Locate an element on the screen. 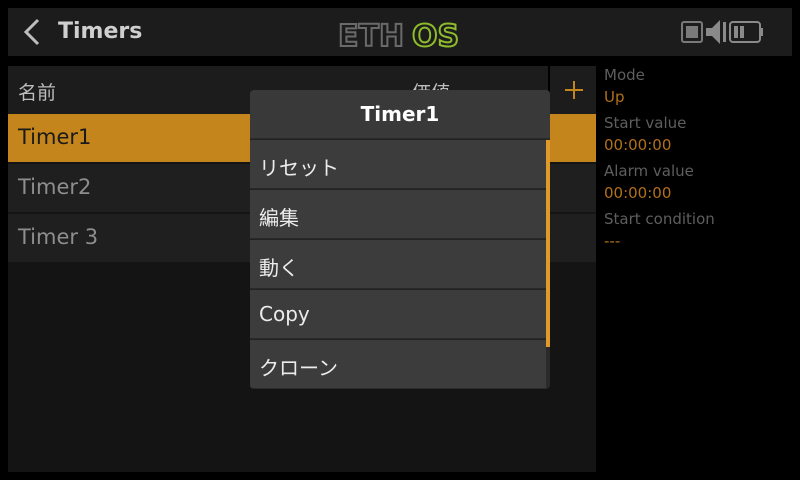 This screenshot has height=480, width=800. logo-text-right: OS is located at coordinates (435, 36).